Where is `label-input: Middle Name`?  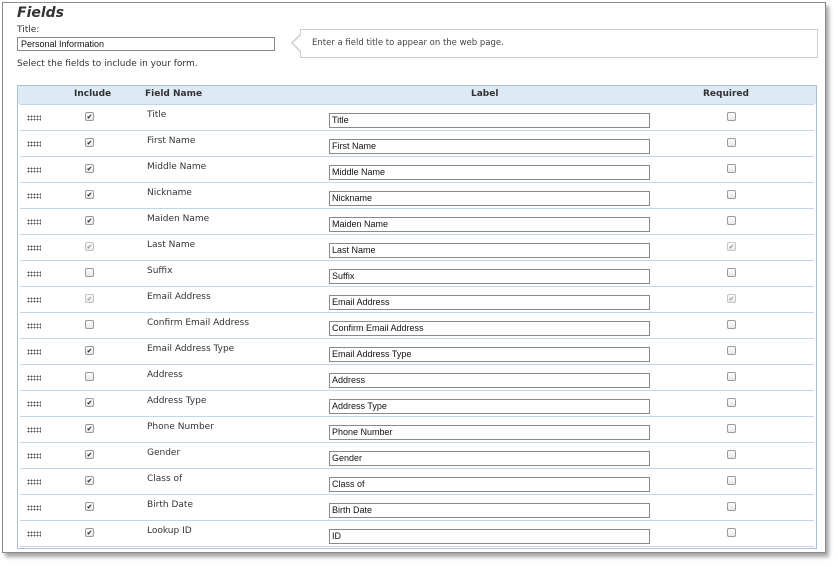 label-input: Middle Name is located at coordinates (489, 172).